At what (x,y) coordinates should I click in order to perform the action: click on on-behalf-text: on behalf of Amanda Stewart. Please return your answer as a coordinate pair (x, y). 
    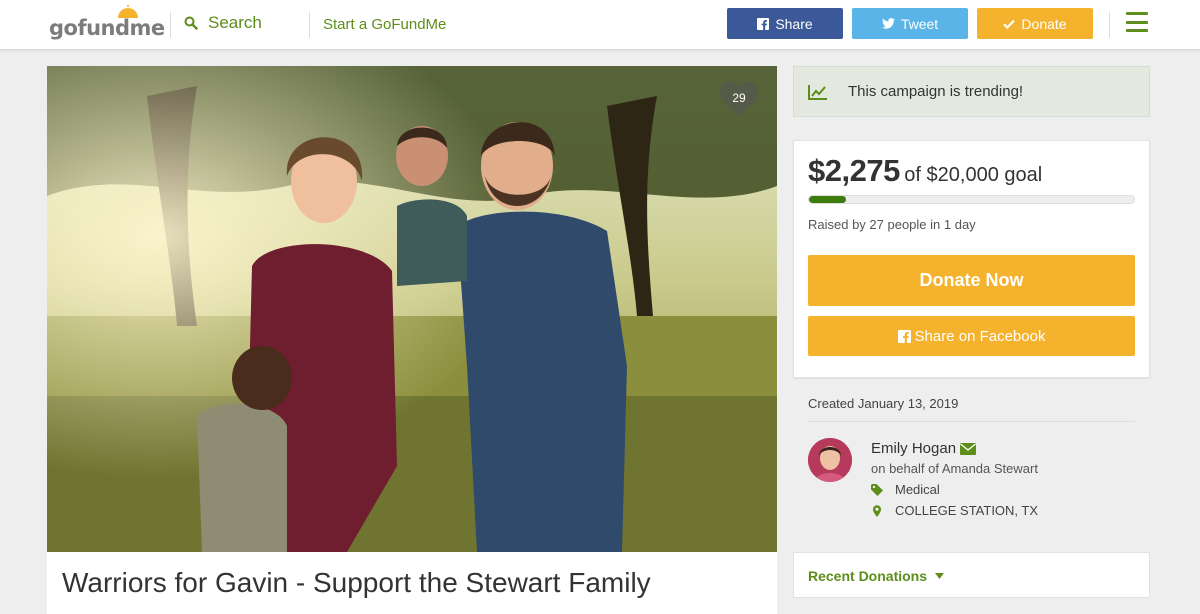
    Looking at the image, I should click on (954, 468).